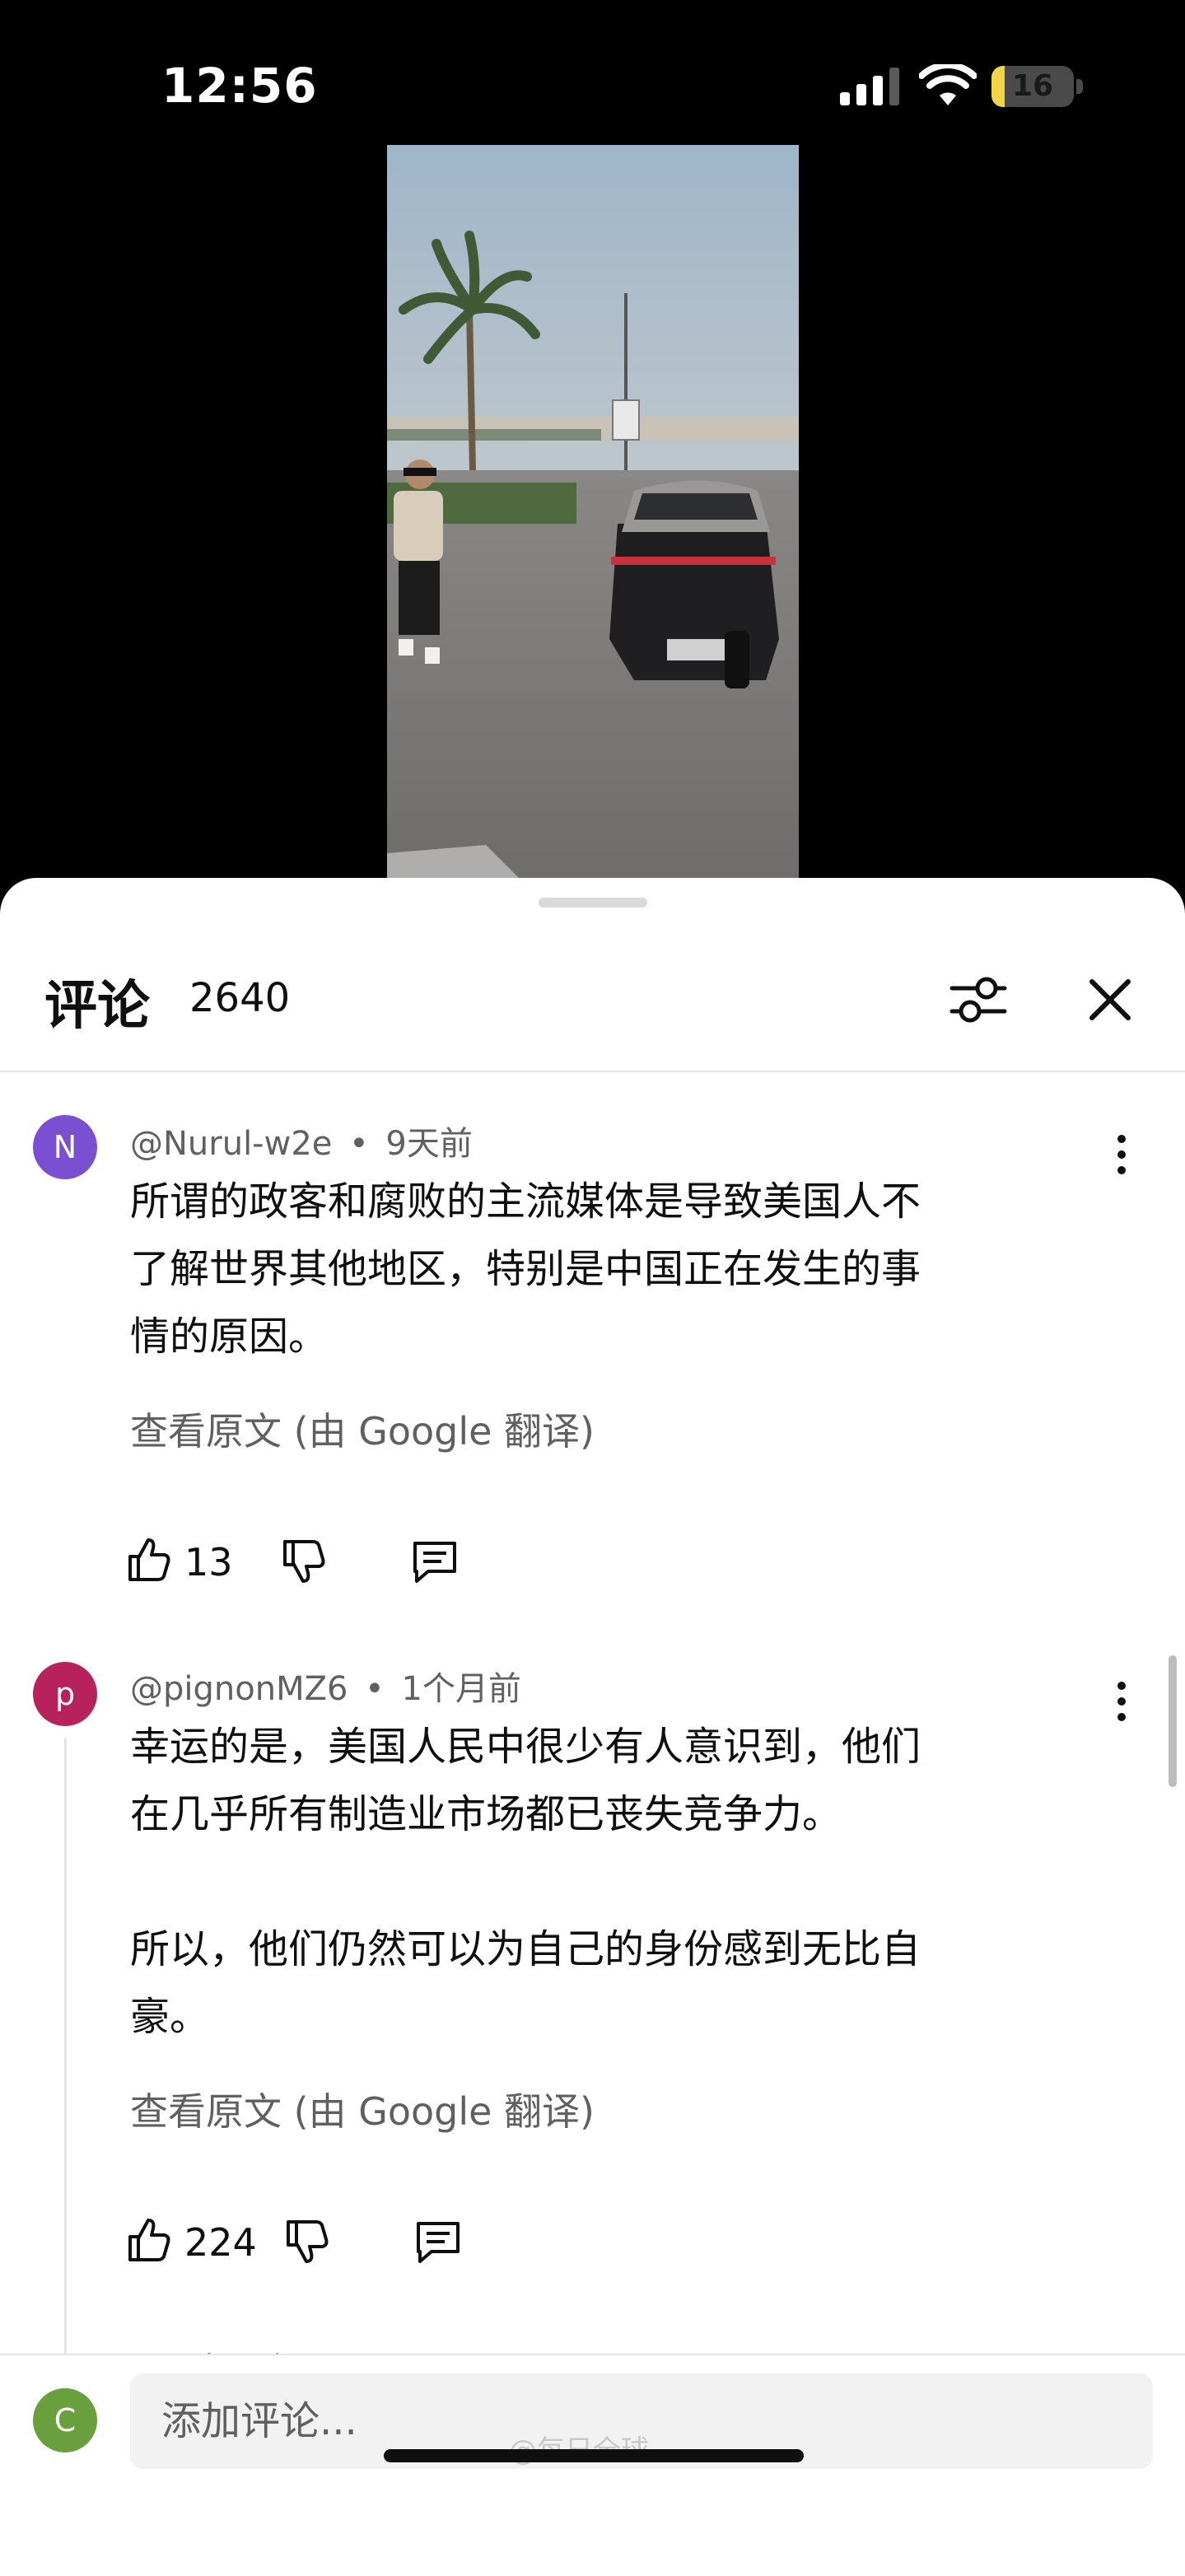 The image size is (1185, 2576). What do you see at coordinates (486, 1814) in the screenshot?
I see `comment-line: 在几乎所有制造业市场都已丧失竞争力。` at bounding box center [486, 1814].